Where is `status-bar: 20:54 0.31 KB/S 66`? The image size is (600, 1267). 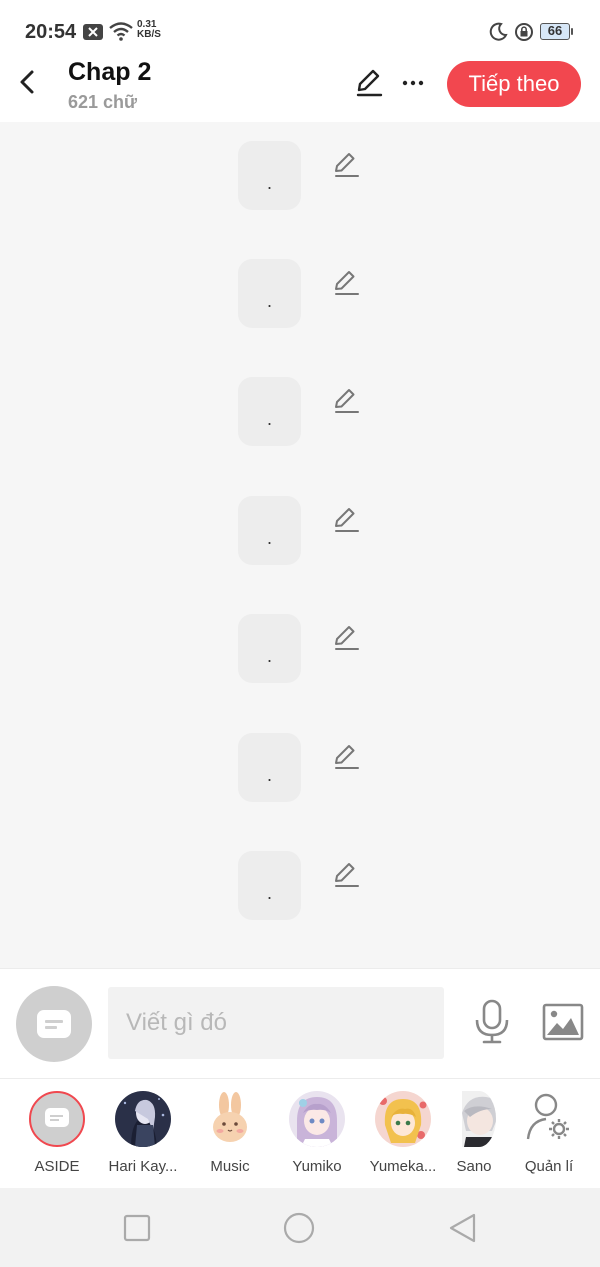
status-bar: 20:54 0.31 KB/S 66 is located at coordinates (300, 29).